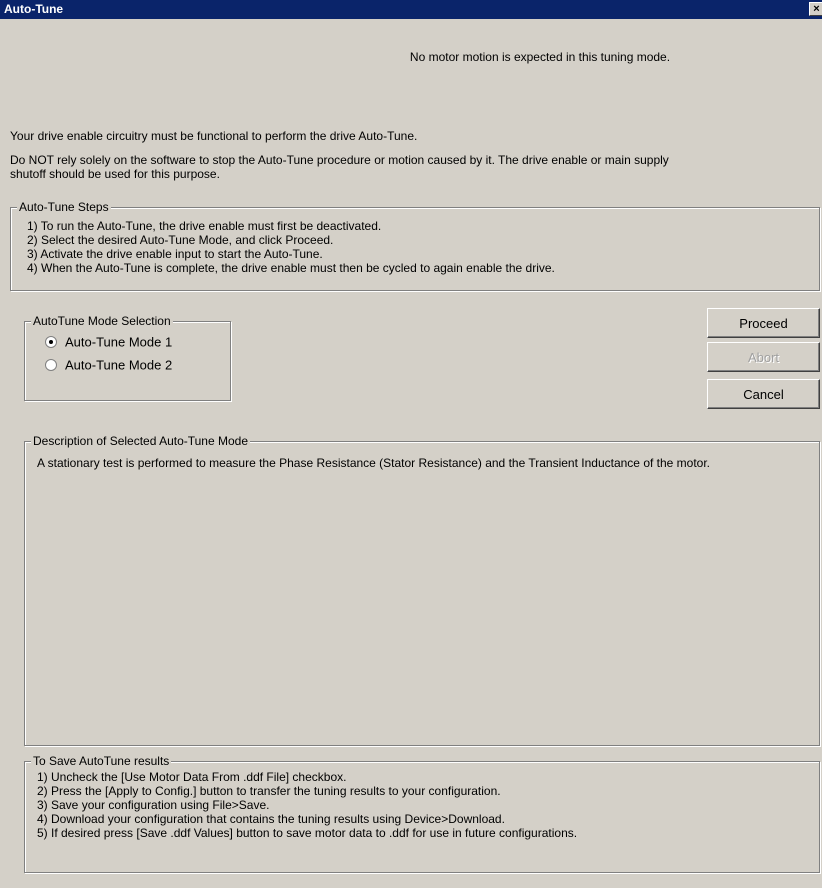  Describe the element at coordinates (763, 323) in the screenshot. I see `proceed-button: Proceed` at that location.